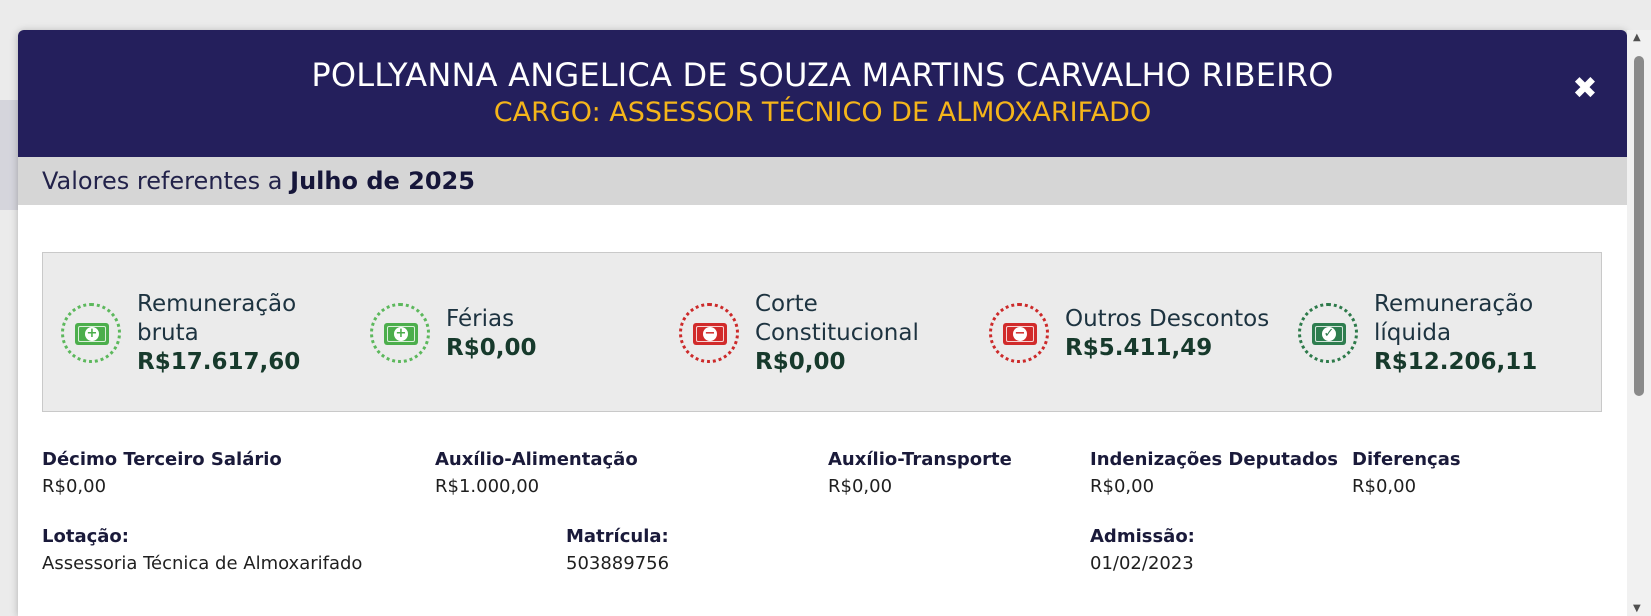 This screenshot has height=616, width=1651. What do you see at coordinates (166, 181) in the screenshot?
I see `period-prefix: Valores referentes a` at bounding box center [166, 181].